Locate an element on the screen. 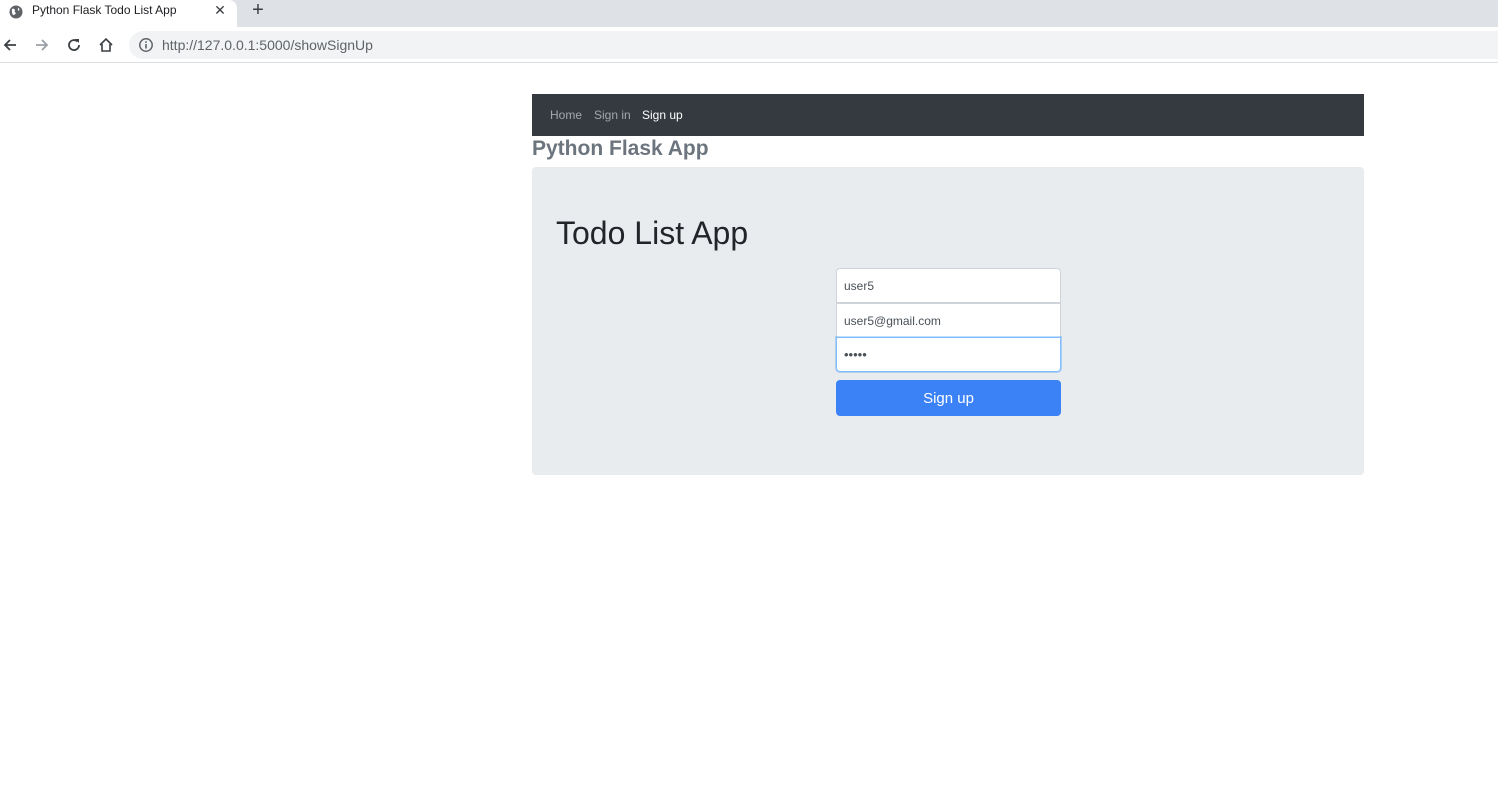  reload-icon is located at coordinates (74, 45).